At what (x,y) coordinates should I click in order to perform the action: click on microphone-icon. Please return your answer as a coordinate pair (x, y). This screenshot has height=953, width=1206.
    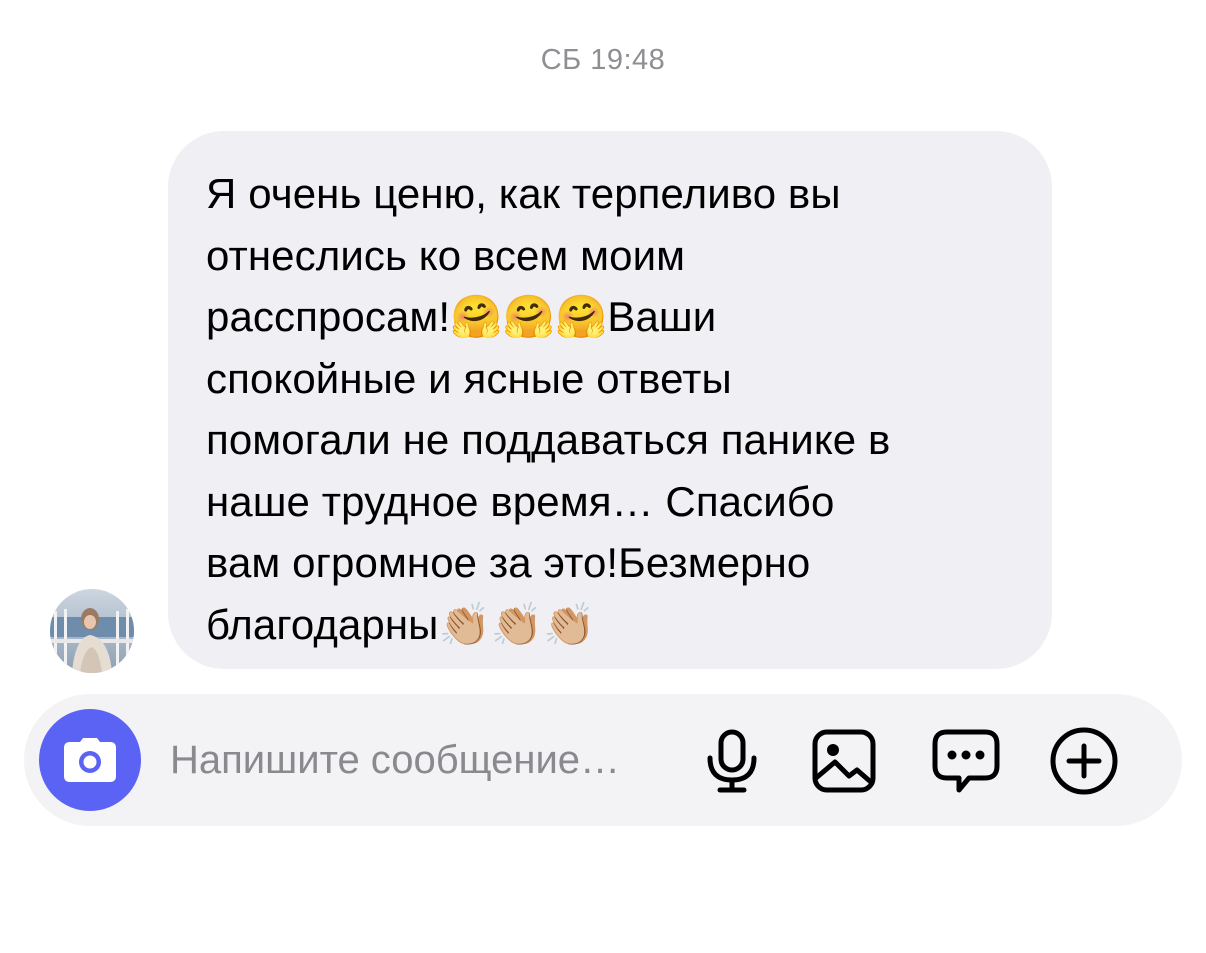
    Looking at the image, I should click on (732, 761).